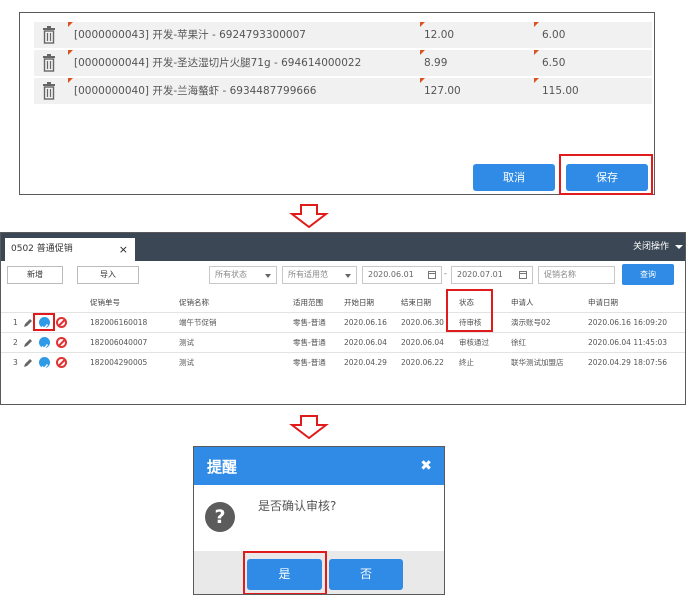  What do you see at coordinates (606, 174) in the screenshot?
I see `save-highlight-box` at bounding box center [606, 174].